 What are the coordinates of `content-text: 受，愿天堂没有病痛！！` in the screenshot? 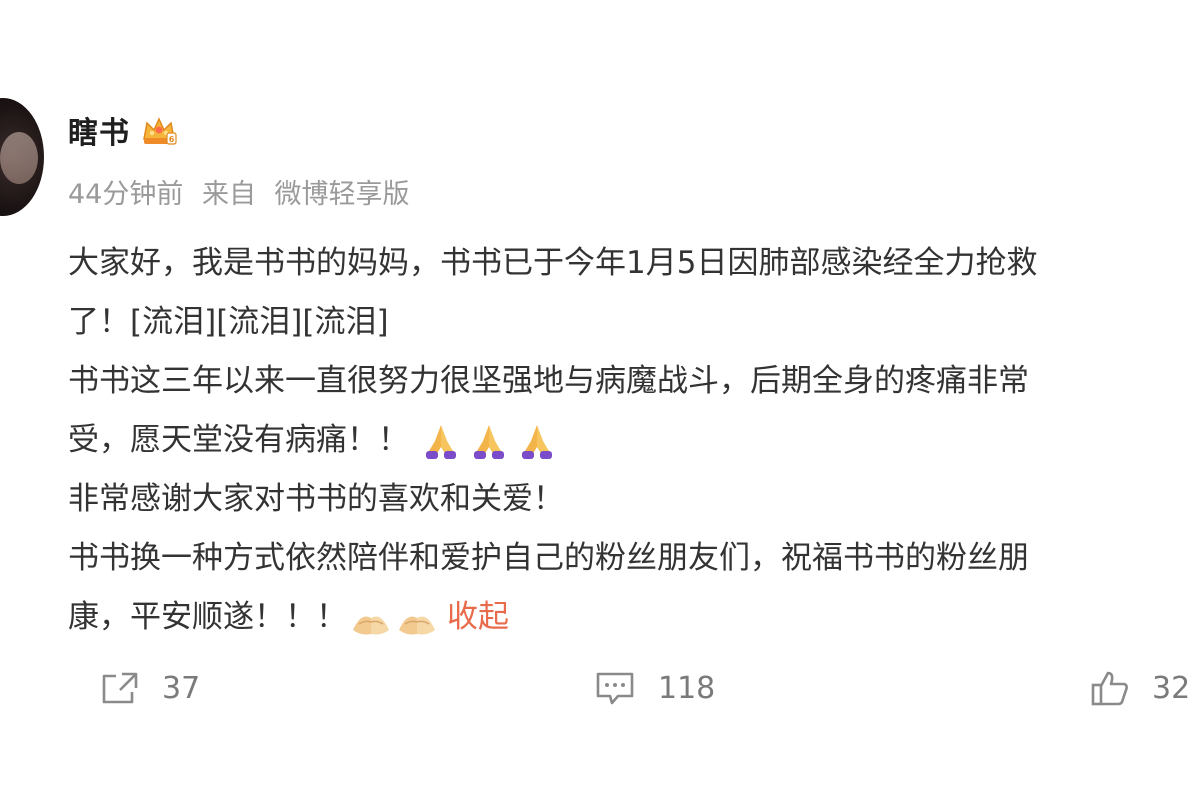 It's located at (238, 440).